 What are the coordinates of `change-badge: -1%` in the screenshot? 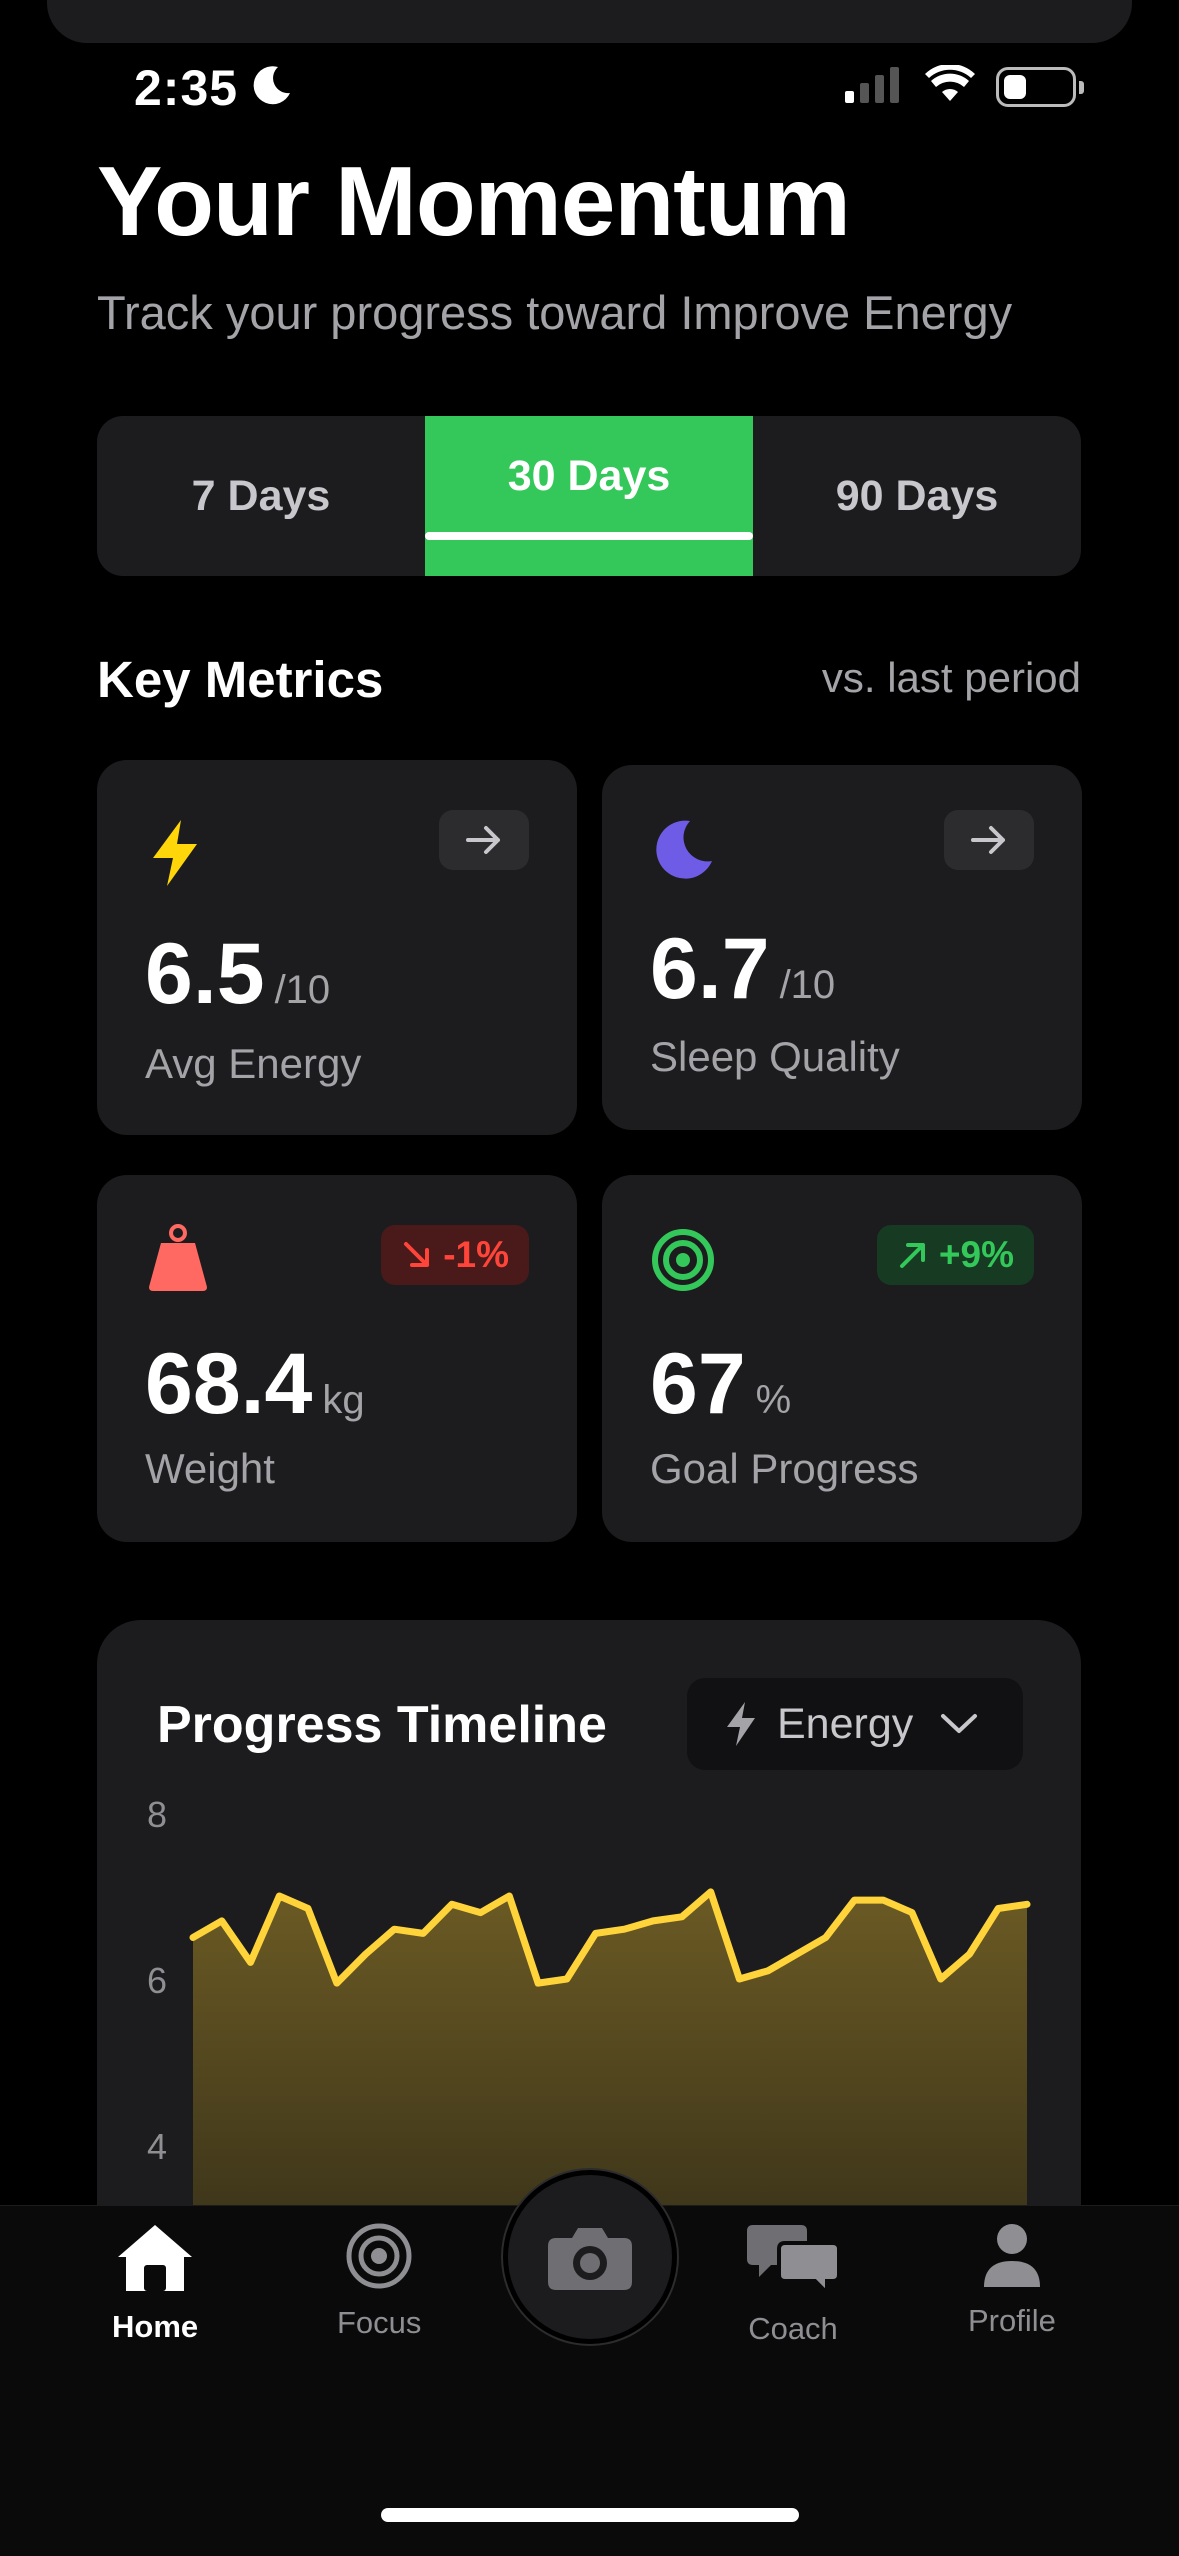 It's located at (455, 1255).